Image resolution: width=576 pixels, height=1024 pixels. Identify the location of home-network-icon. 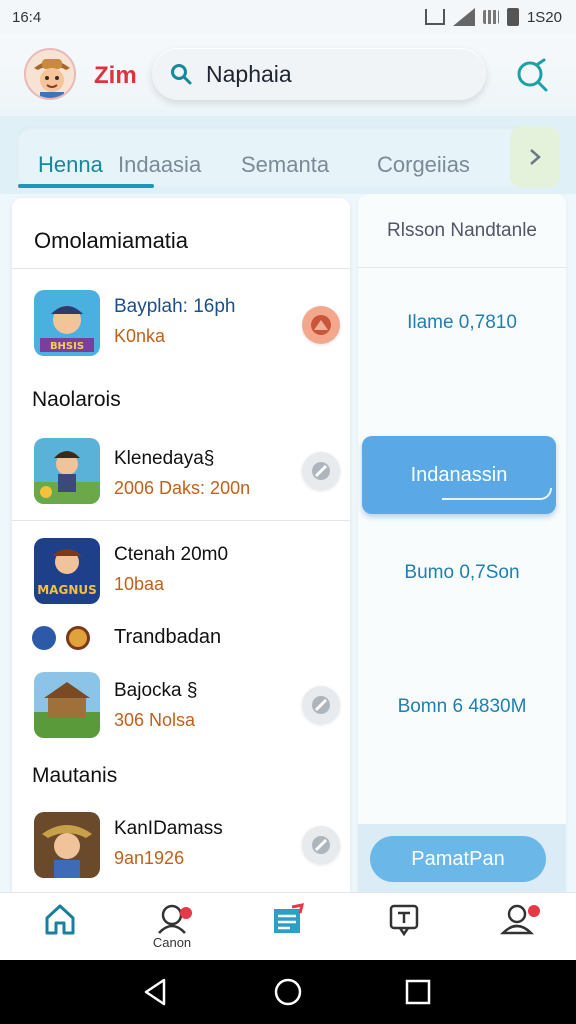
(434, 17).